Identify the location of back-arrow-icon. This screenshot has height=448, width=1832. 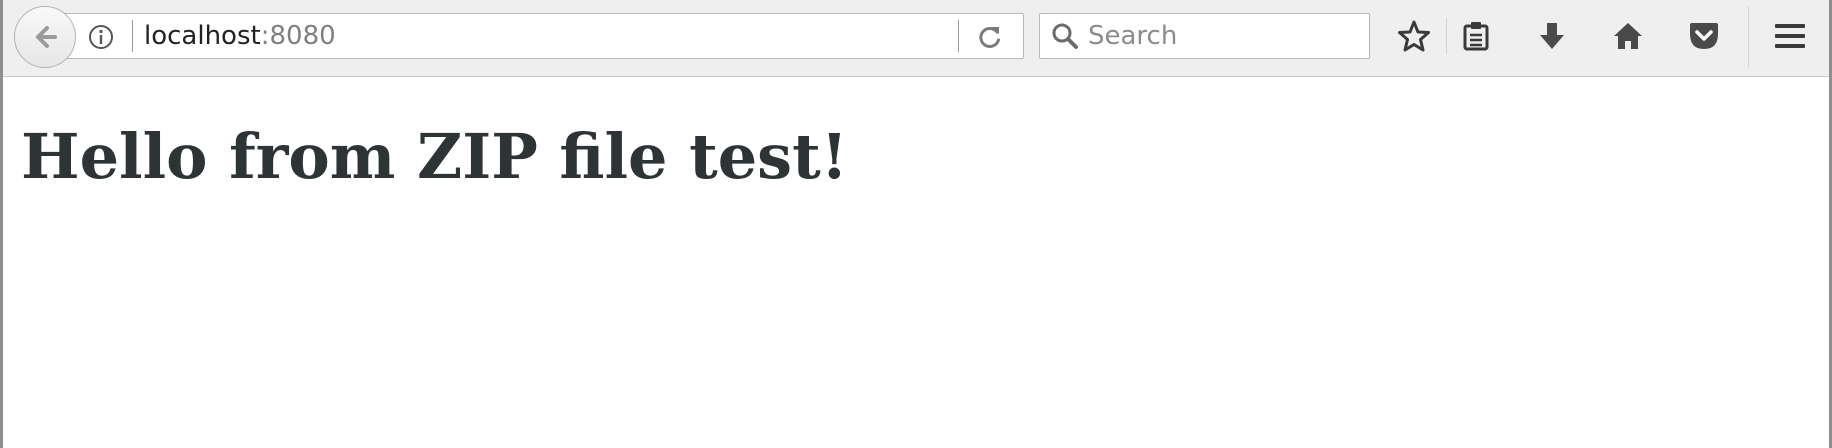
(46, 37).